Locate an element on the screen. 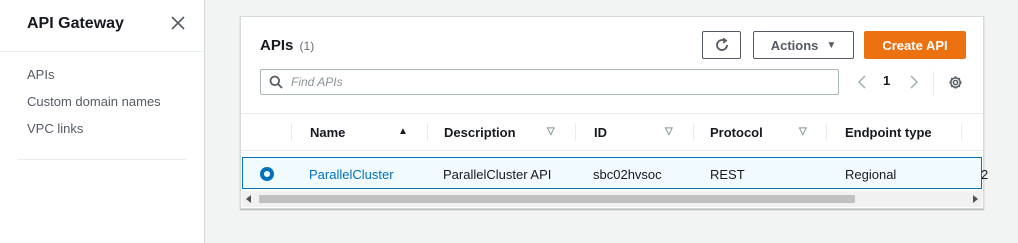 The width and height of the screenshot is (1018, 243). sidebar-item-custom-domain-names: Custom domain names is located at coordinates (94, 108).